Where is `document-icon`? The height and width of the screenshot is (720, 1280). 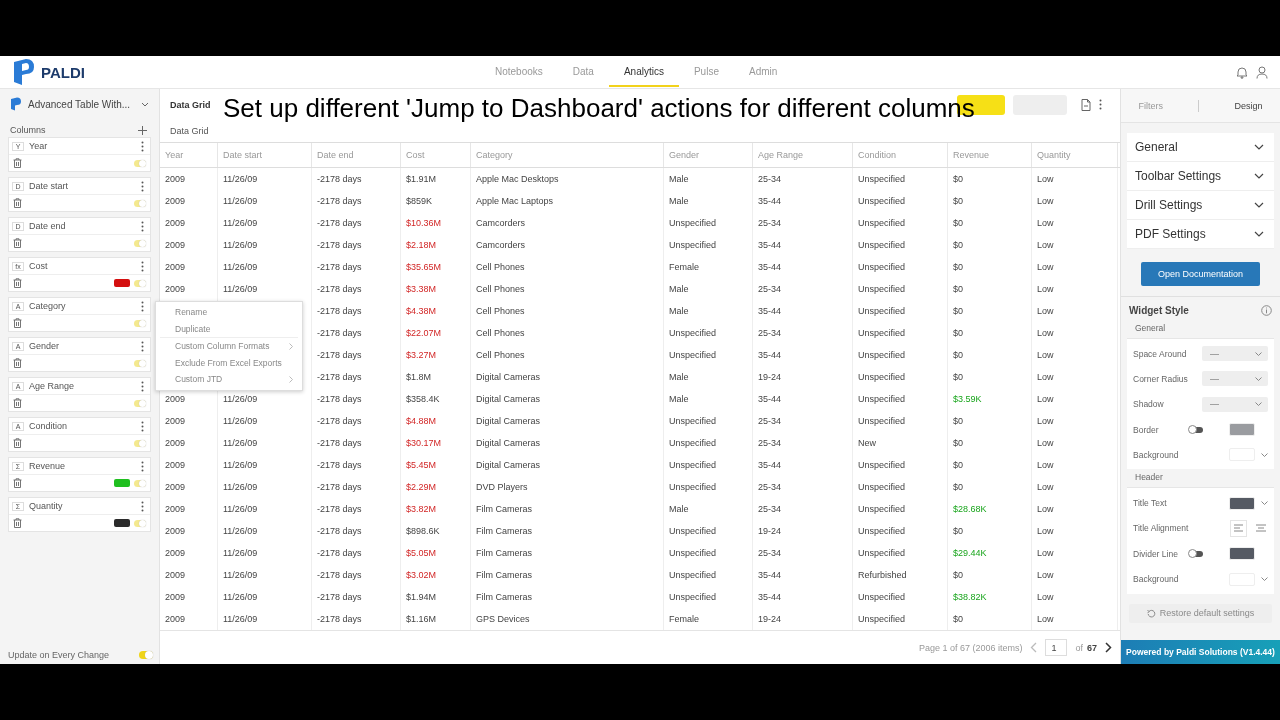 document-icon is located at coordinates (1086, 104).